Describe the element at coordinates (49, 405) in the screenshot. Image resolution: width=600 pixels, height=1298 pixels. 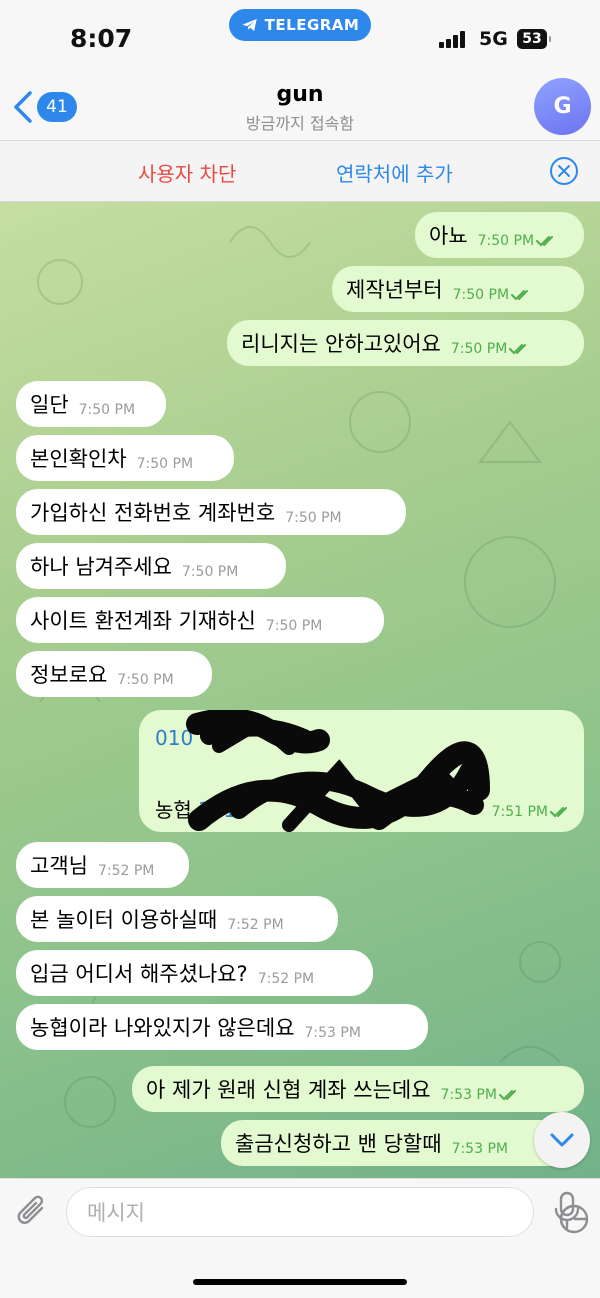
I see `message-text: 일단` at that location.